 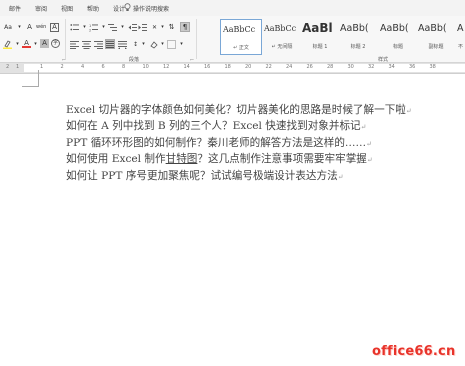 I want to click on ruler-number: 22, so click(x=268, y=67).